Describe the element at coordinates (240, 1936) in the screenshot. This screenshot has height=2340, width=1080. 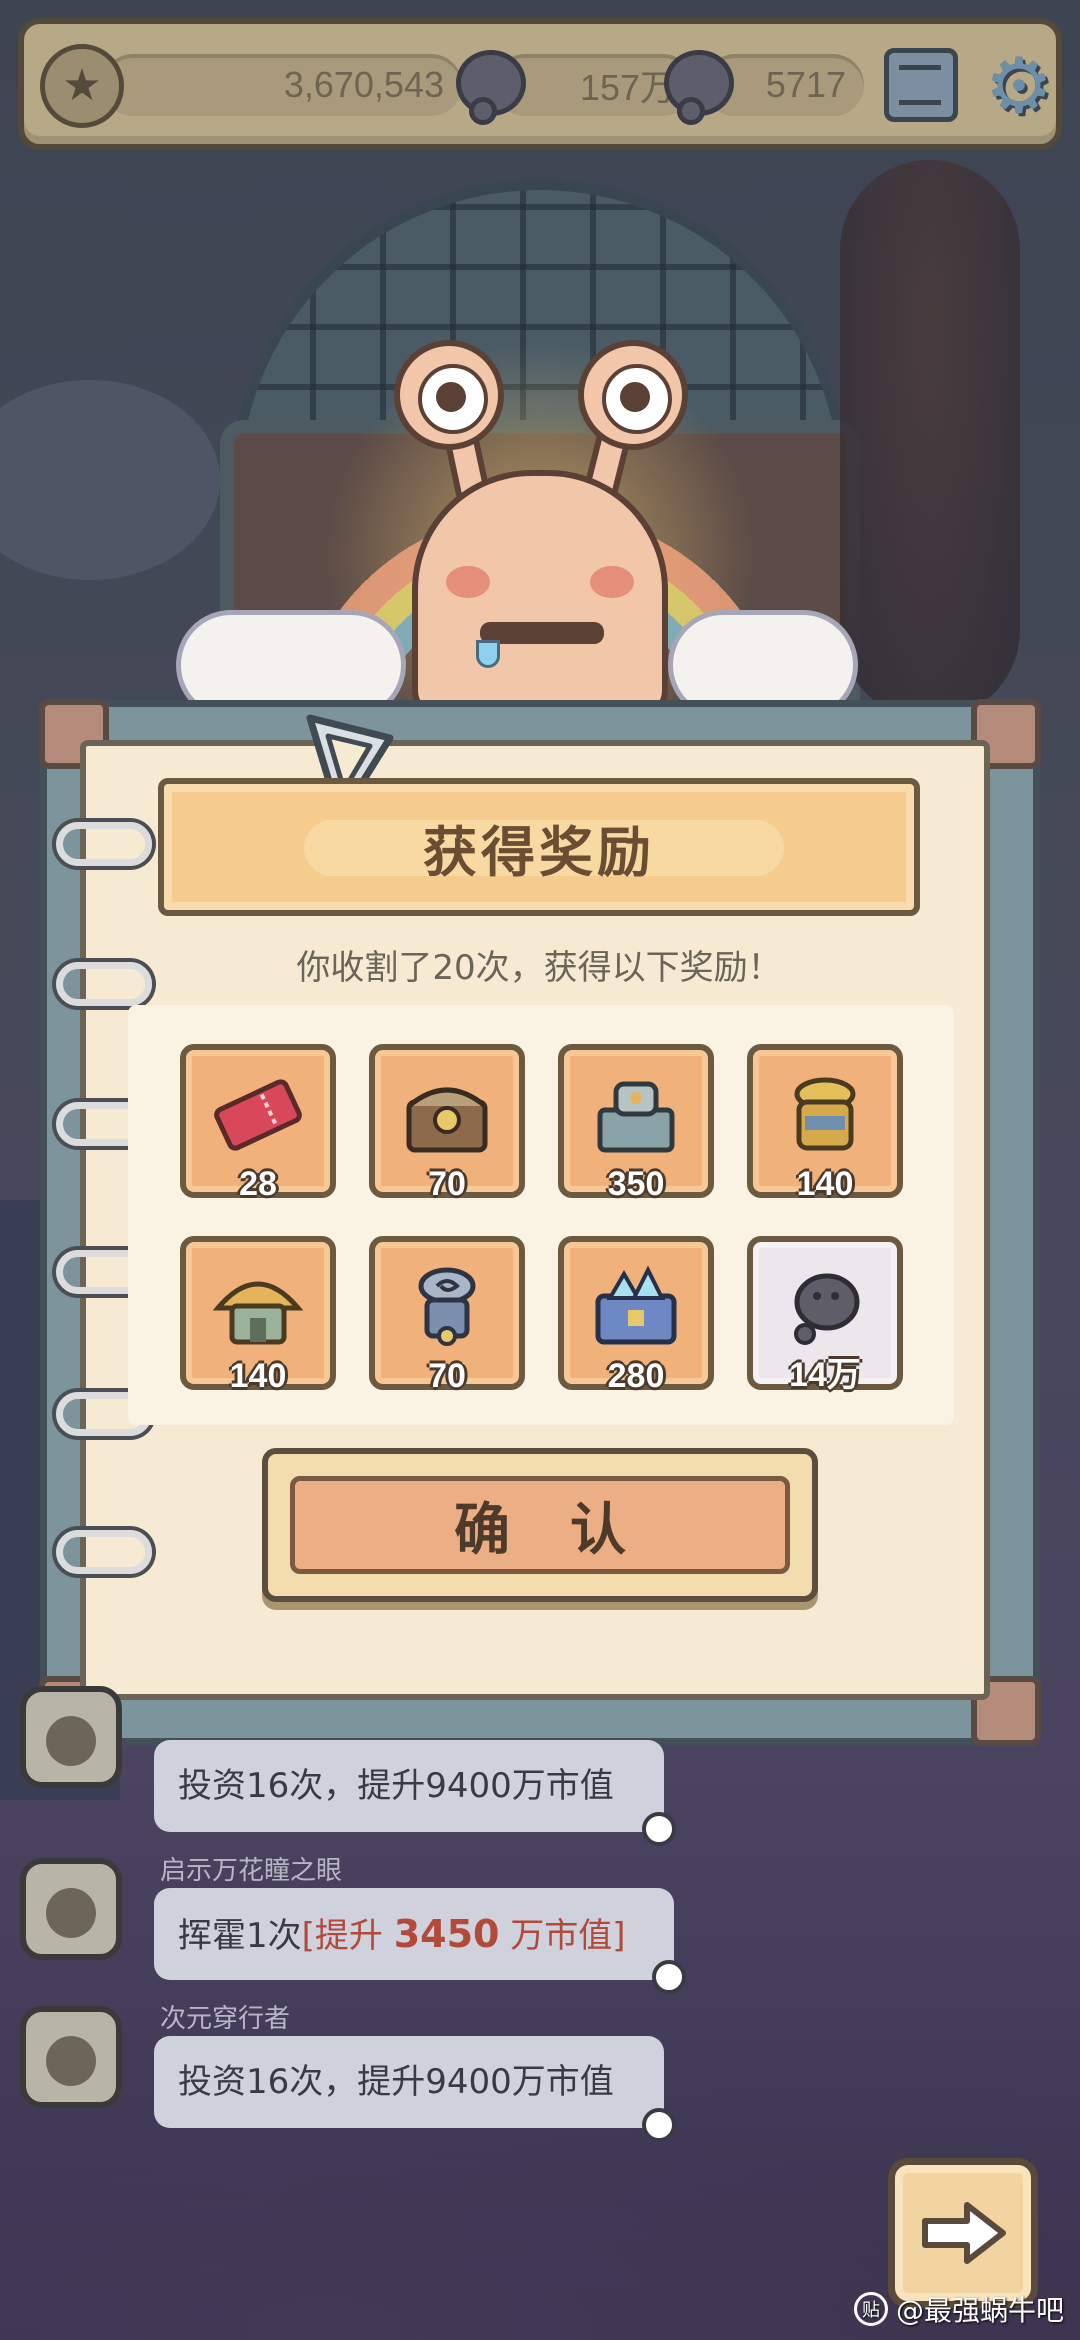
I see `chat-message-prefix: 挥霍1次` at that location.